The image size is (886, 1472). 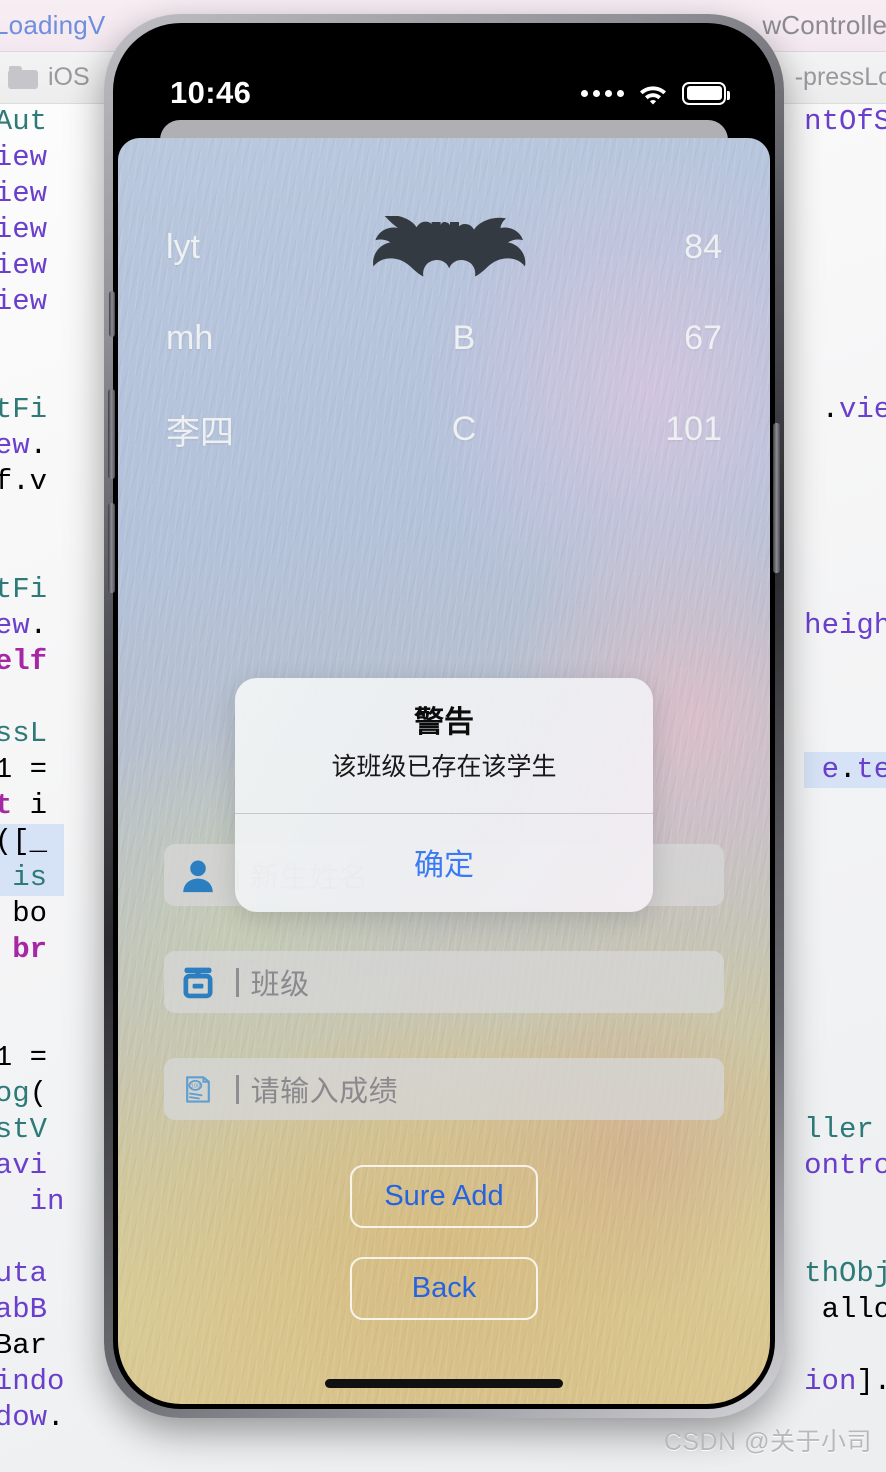 What do you see at coordinates (24, 1129) in the screenshot?
I see `code-line: ristV` at bounding box center [24, 1129].